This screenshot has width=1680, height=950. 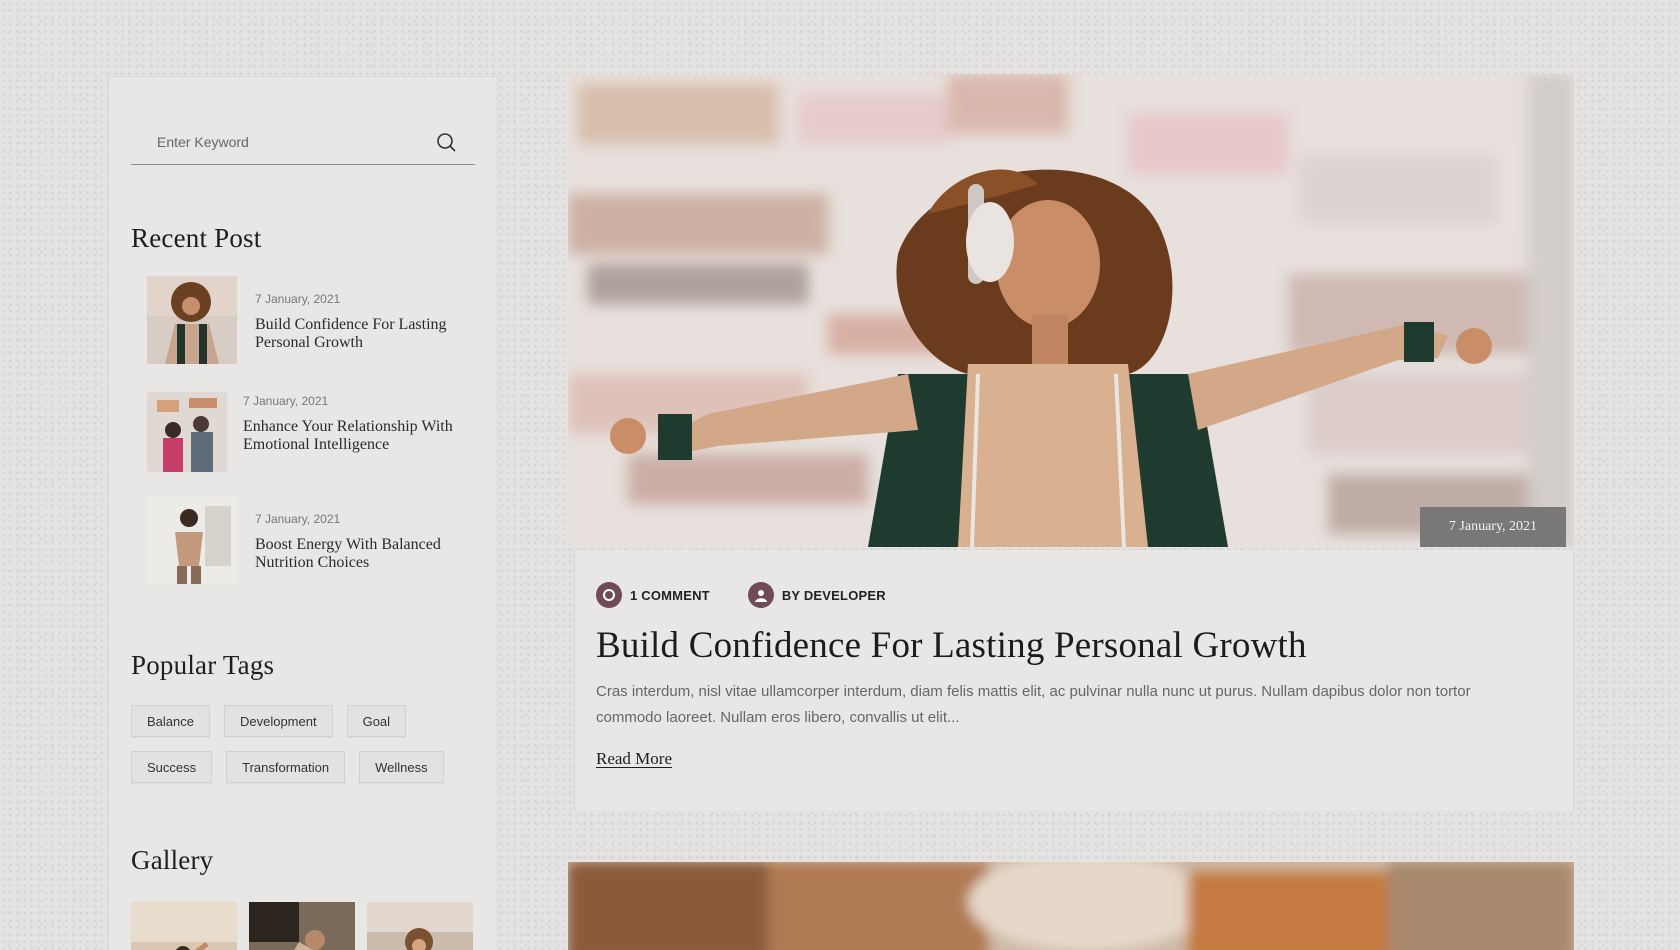 What do you see at coordinates (1074, 595) in the screenshot?
I see `post-meta: 1 COMMENT BY DEVELOPER` at bounding box center [1074, 595].